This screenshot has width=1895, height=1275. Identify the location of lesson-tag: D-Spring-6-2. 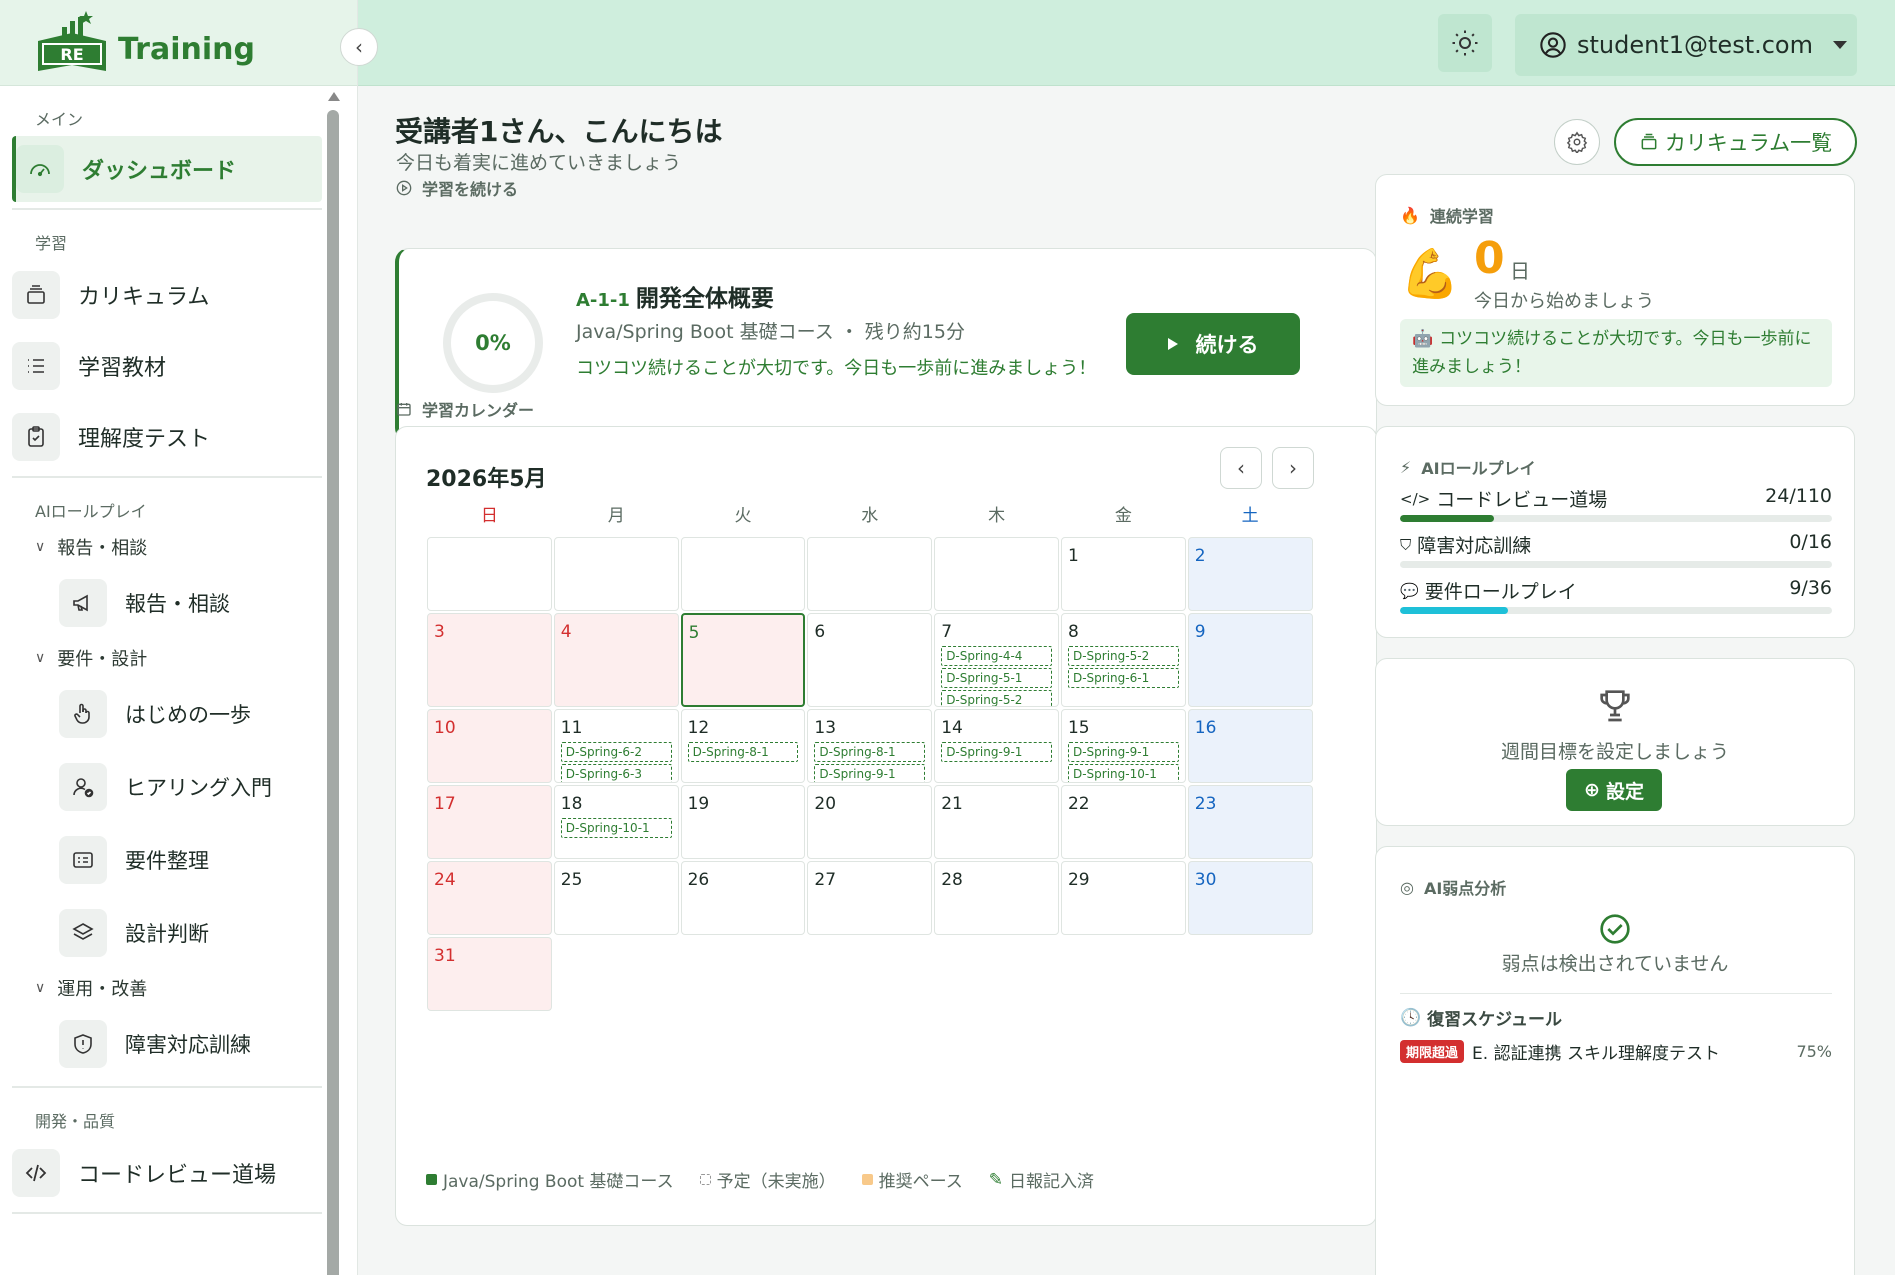
(616, 752).